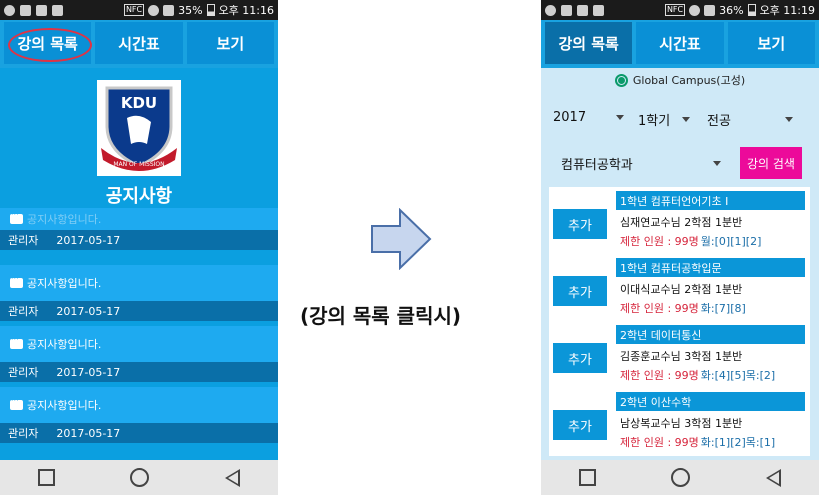  Describe the element at coordinates (139, 103) in the screenshot. I see `logo-text: KDU` at that location.